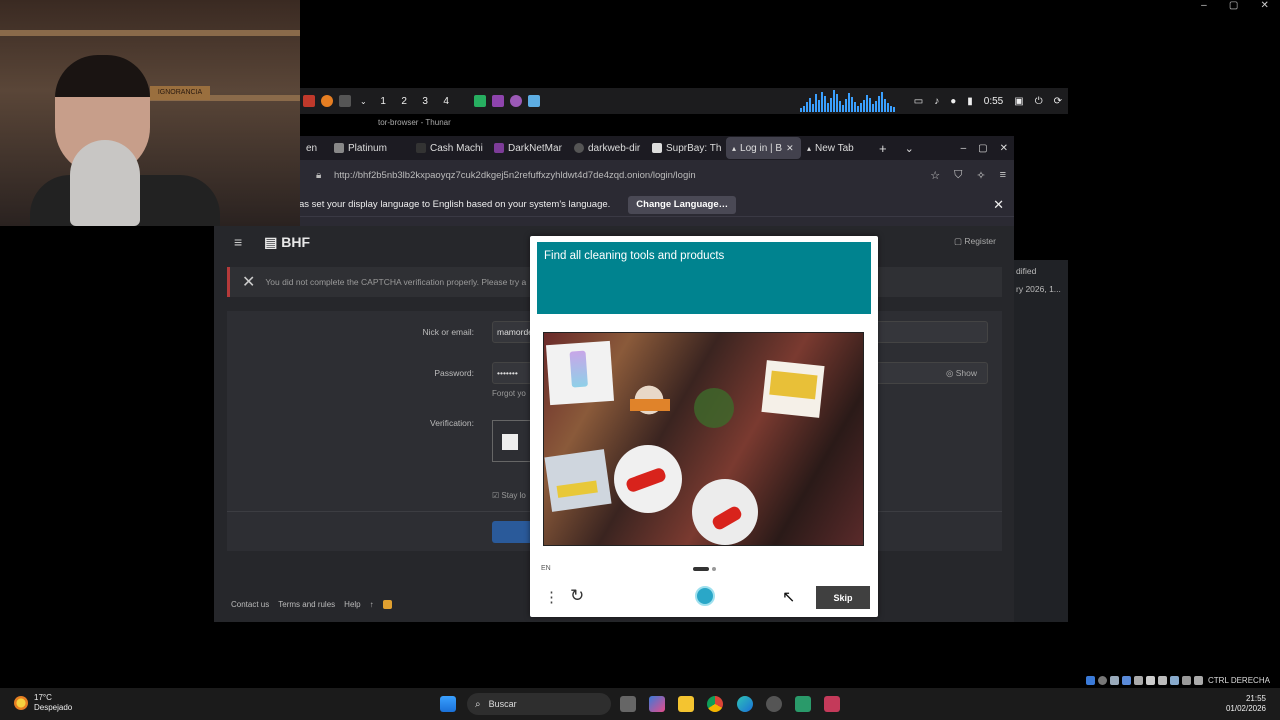 The height and width of the screenshot is (720, 1280). What do you see at coordinates (287, 242) in the screenshot?
I see `site-logo: ▤ BHF` at bounding box center [287, 242].